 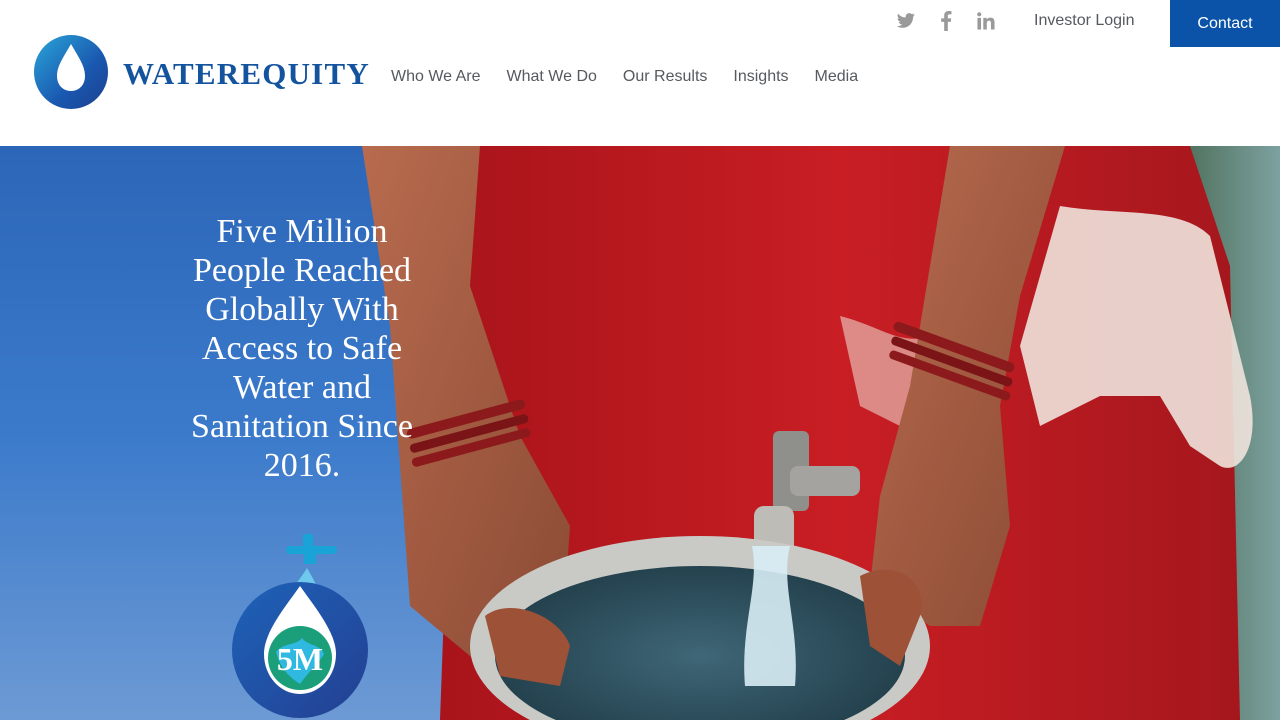 I want to click on facebook-icon, so click(x=946, y=21).